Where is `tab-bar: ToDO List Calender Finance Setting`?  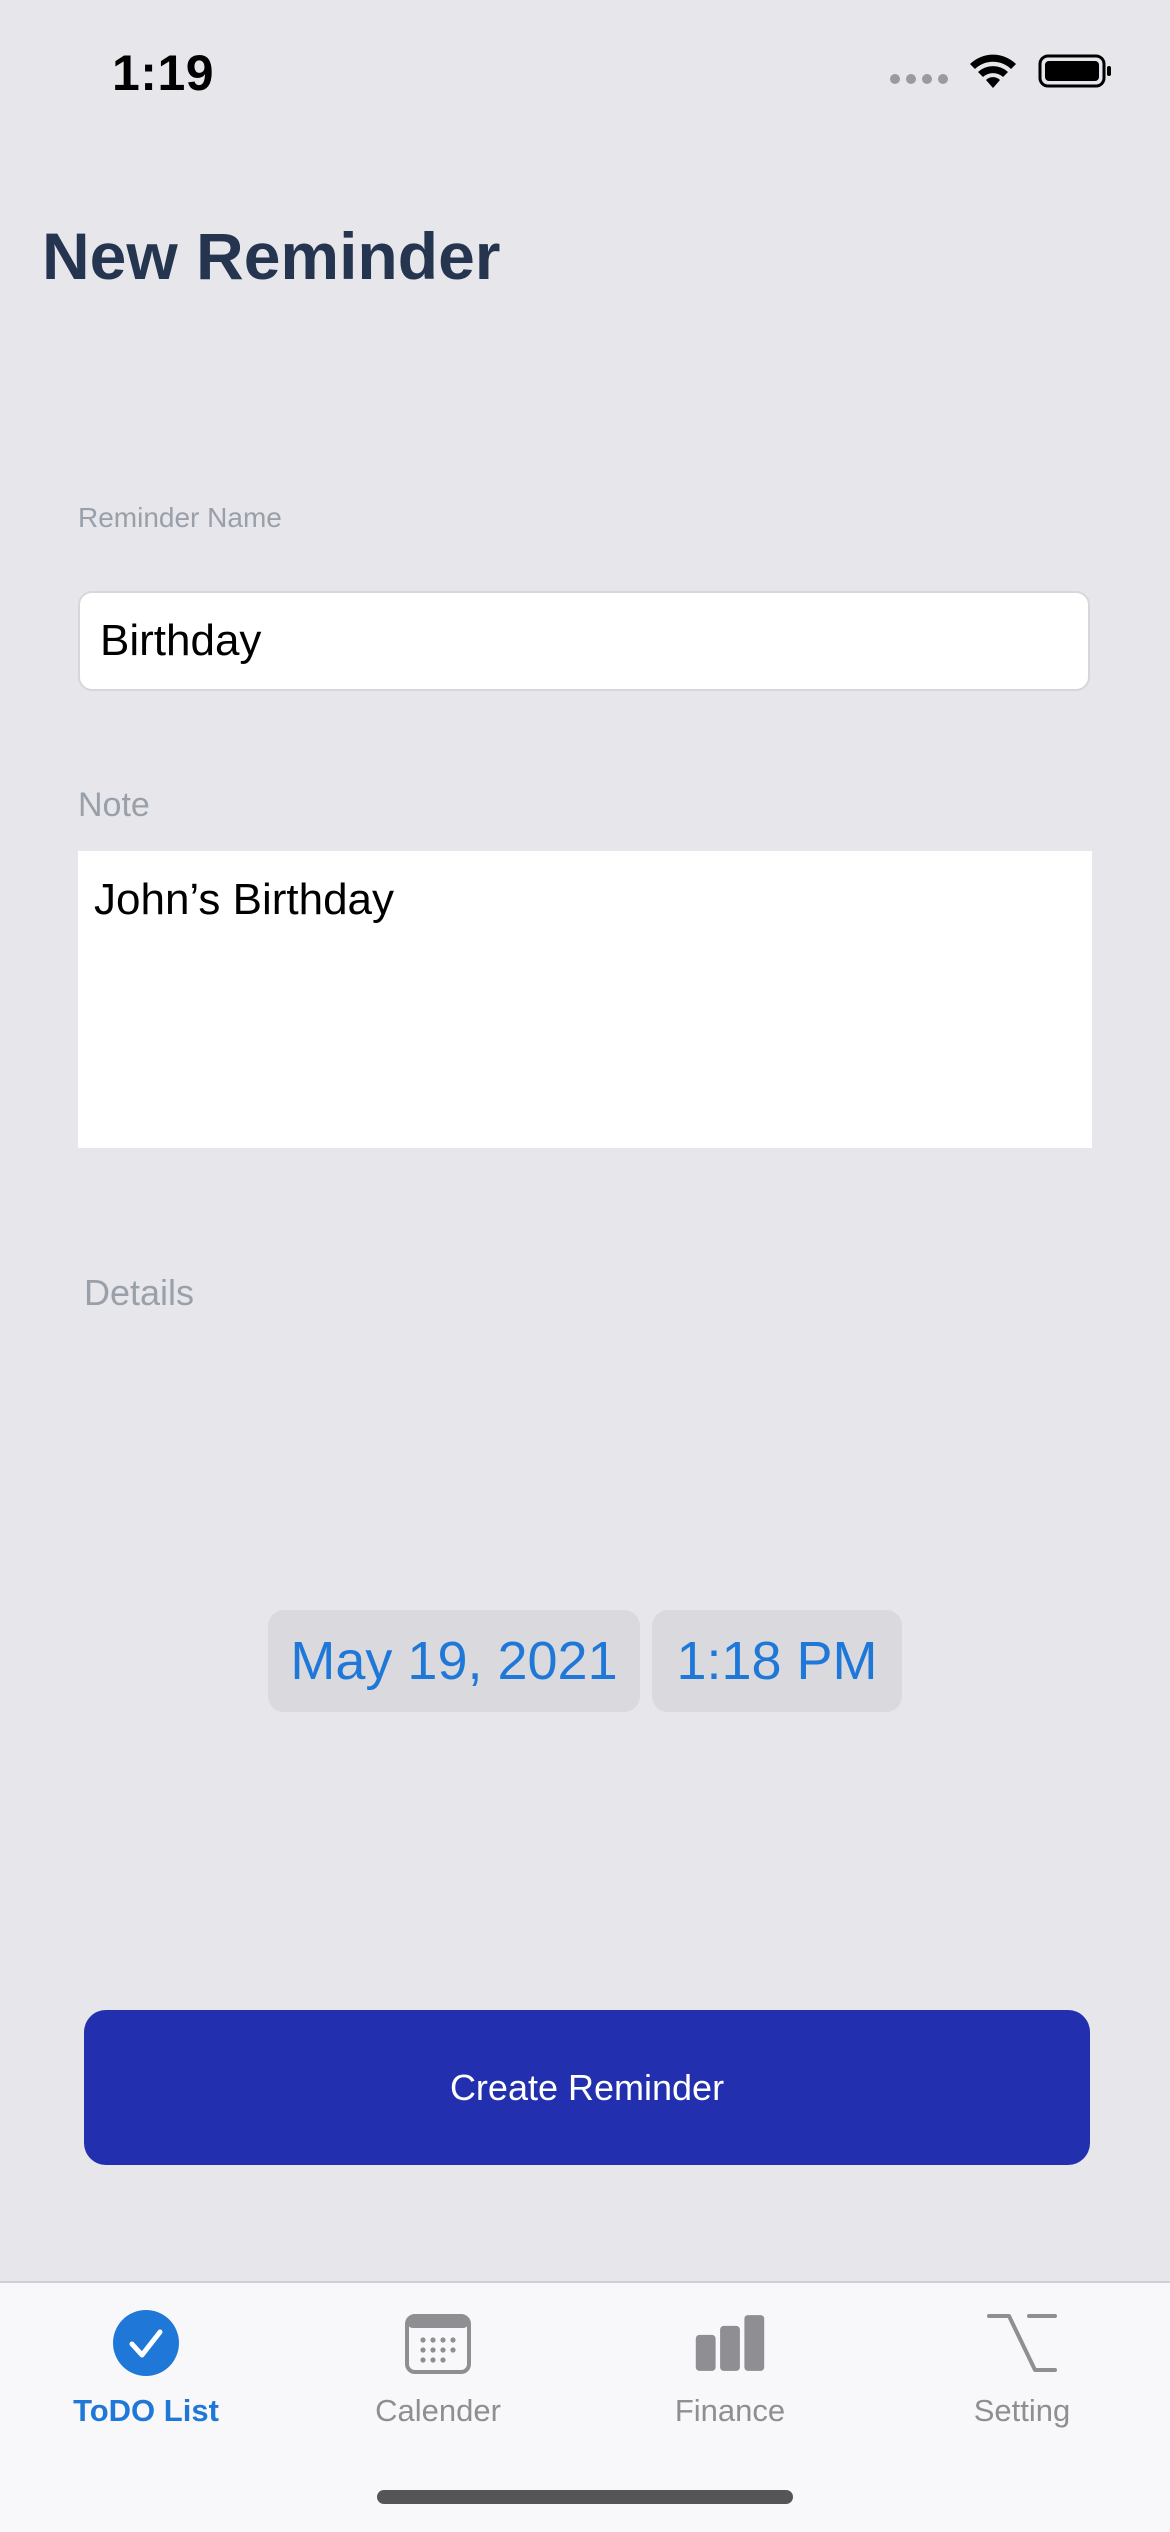
tab-bar: ToDO List Calender Finance Setting is located at coordinates (585, 2406).